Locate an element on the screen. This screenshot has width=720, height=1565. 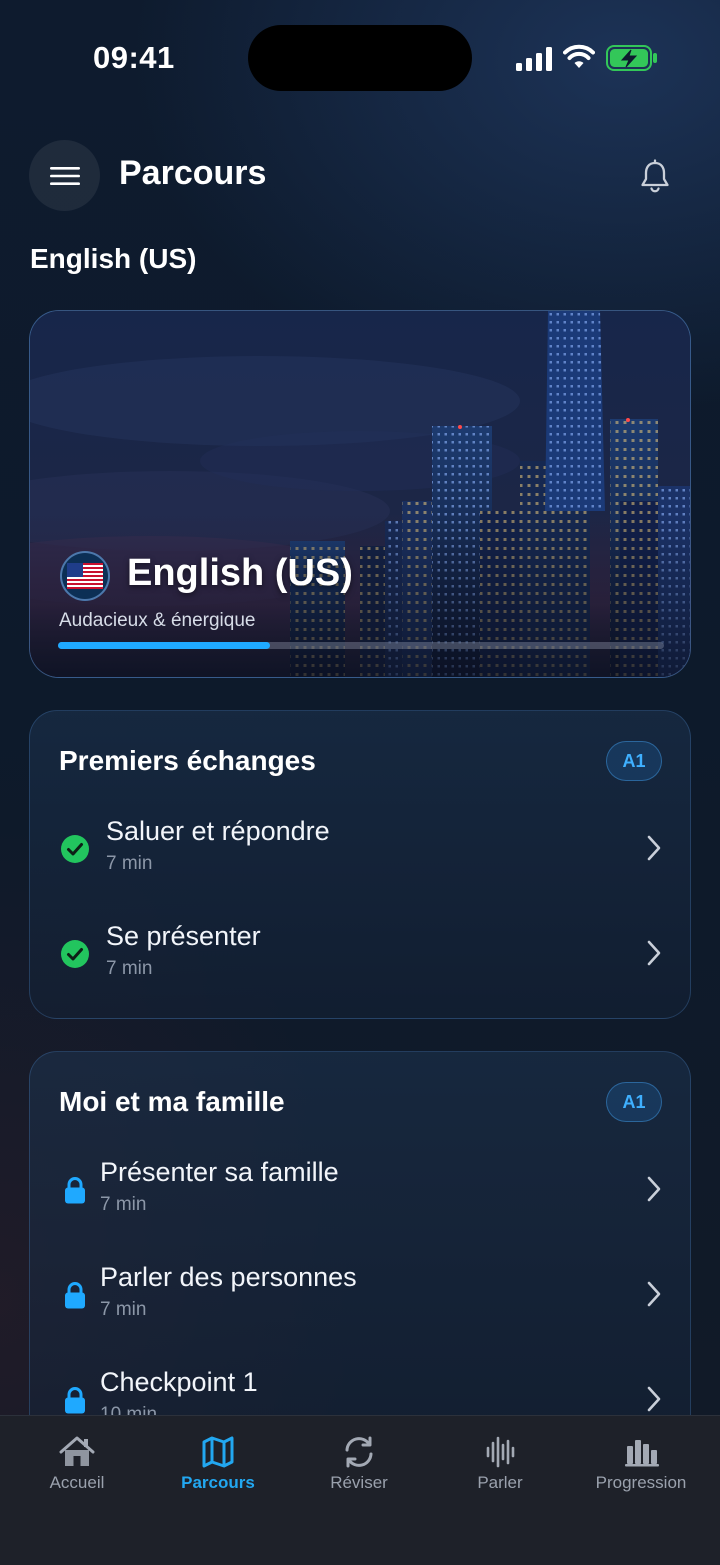
lesson-name: Présenter sa famille is located at coordinates (219, 1172).